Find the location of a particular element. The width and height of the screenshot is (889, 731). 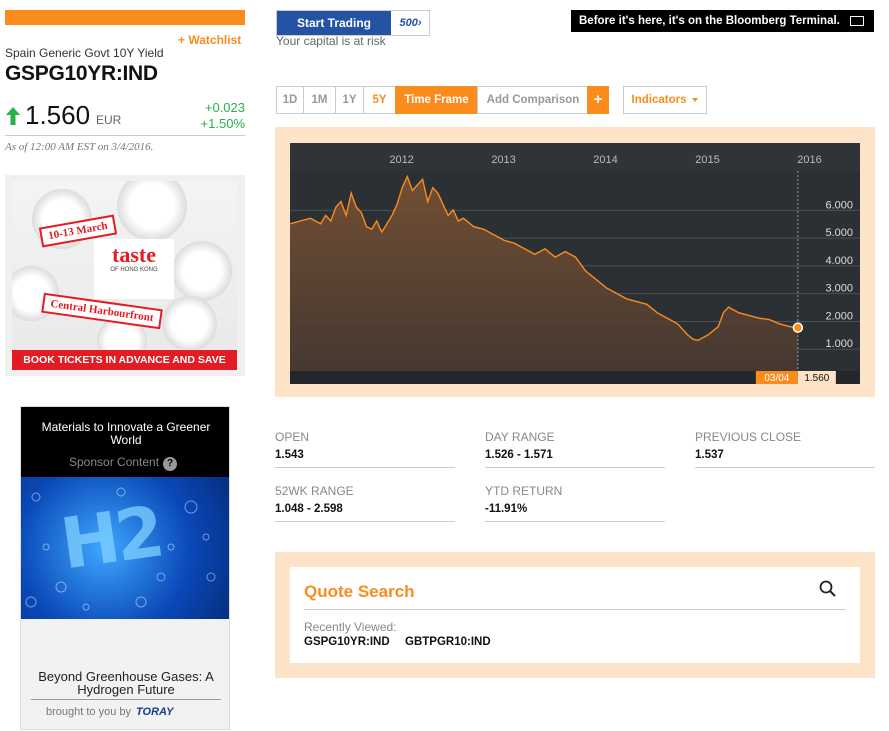

security-name: Spain Generic Govt 10Y Yield is located at coordinates (84, 53).